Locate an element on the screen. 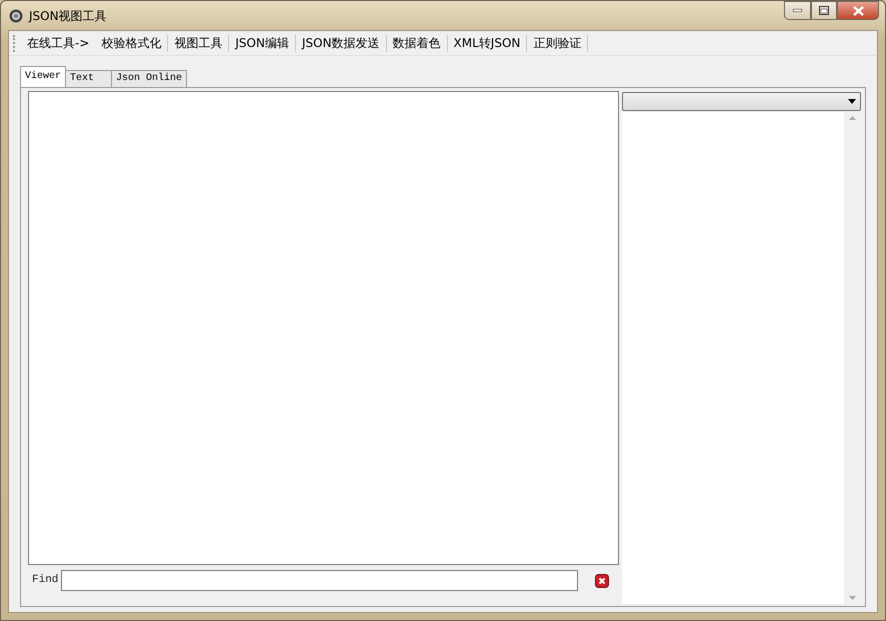 The width and height of the screenshot is (886, 621). caret-icon is located at coordinates (852, 101).